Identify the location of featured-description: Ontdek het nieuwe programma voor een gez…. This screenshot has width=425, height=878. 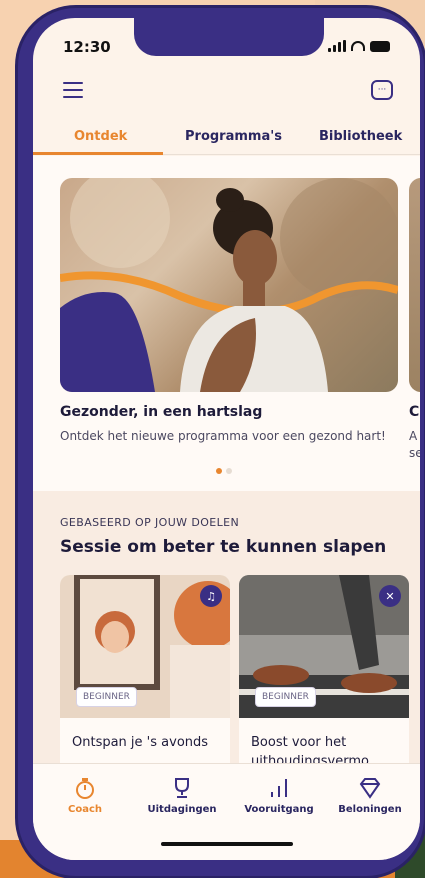
(223, 436).